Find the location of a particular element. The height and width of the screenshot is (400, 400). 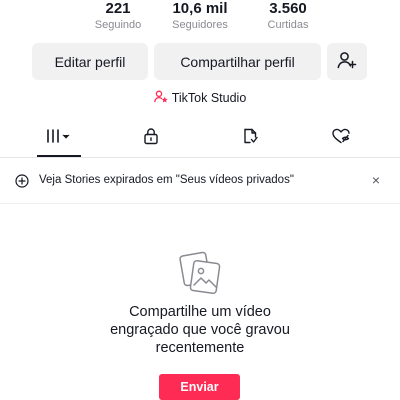

following-count: 221 is located at coordinates (118, 8).